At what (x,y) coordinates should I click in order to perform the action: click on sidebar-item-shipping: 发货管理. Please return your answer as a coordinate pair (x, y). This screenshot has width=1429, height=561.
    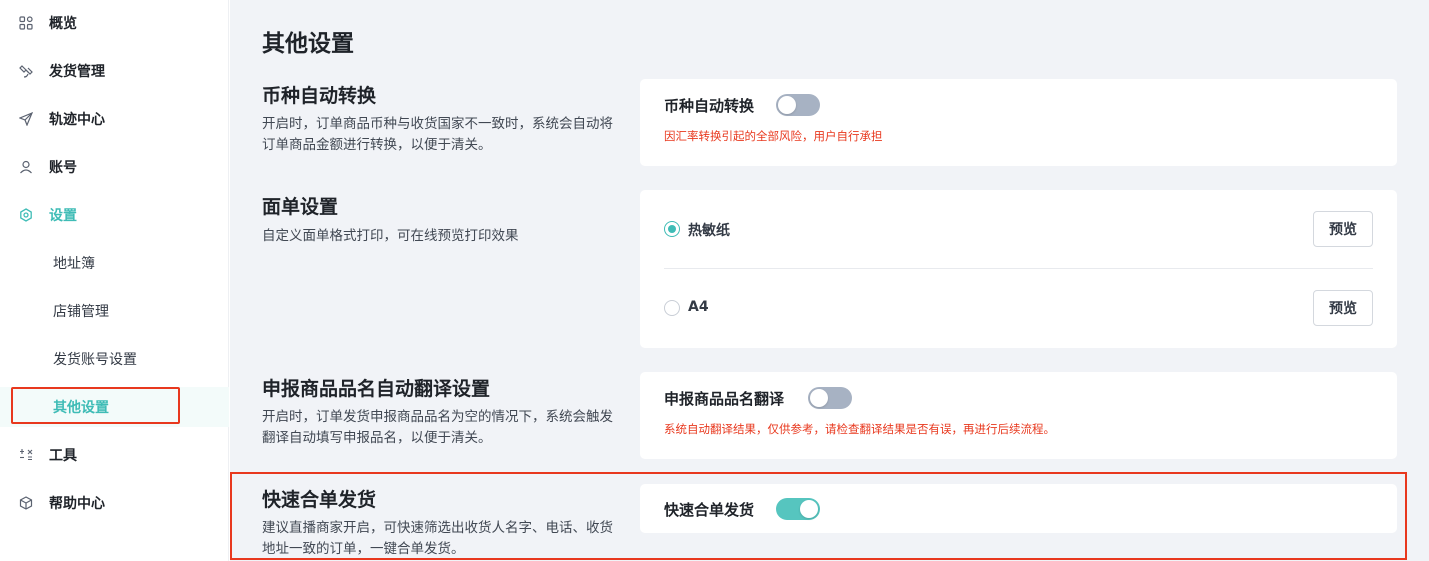
    Looking at the image, I should click on (114, 71).